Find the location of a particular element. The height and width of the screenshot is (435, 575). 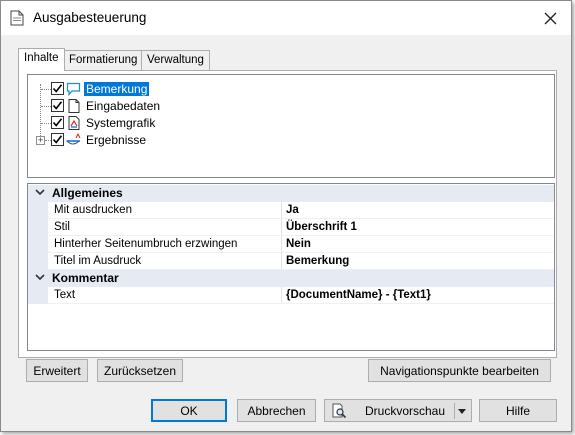

property-name: Text is located at coordinates (165, 295).